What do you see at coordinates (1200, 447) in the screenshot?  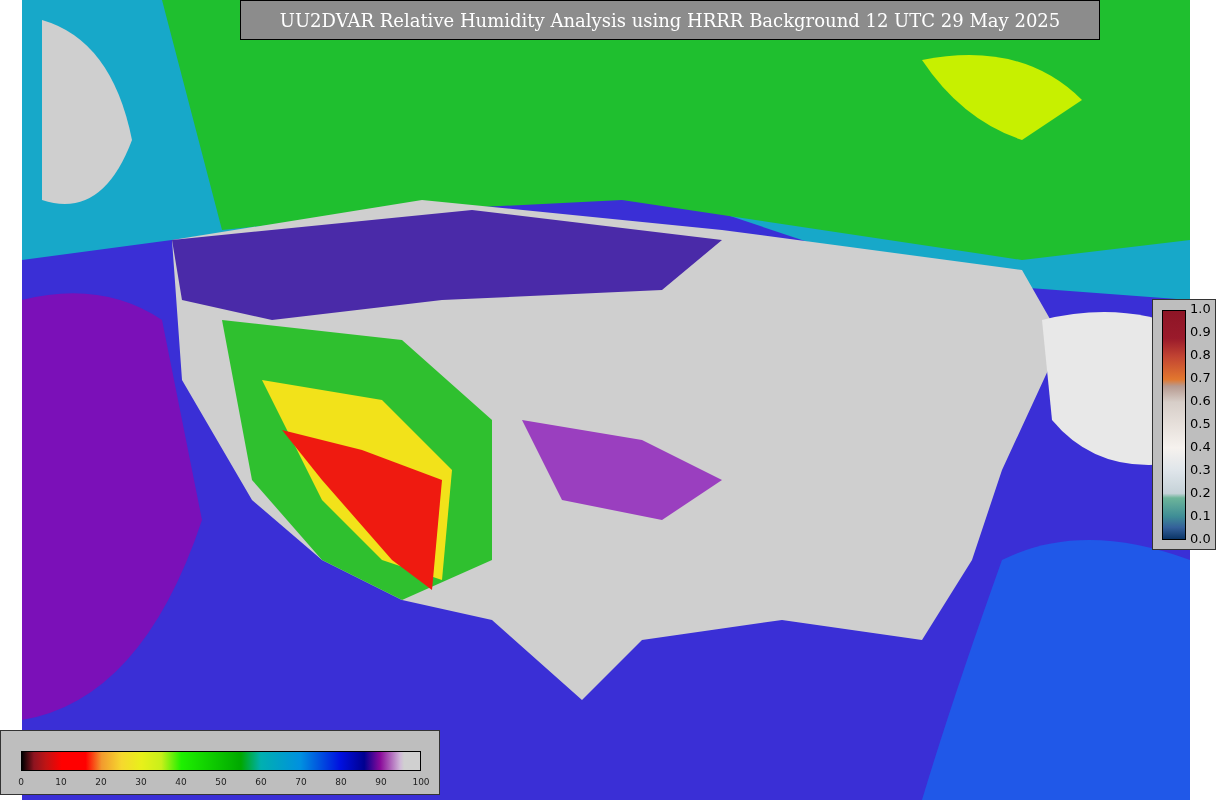 I see `colorbar-tick-label: 0.4` at bounding box center [1200, 447].